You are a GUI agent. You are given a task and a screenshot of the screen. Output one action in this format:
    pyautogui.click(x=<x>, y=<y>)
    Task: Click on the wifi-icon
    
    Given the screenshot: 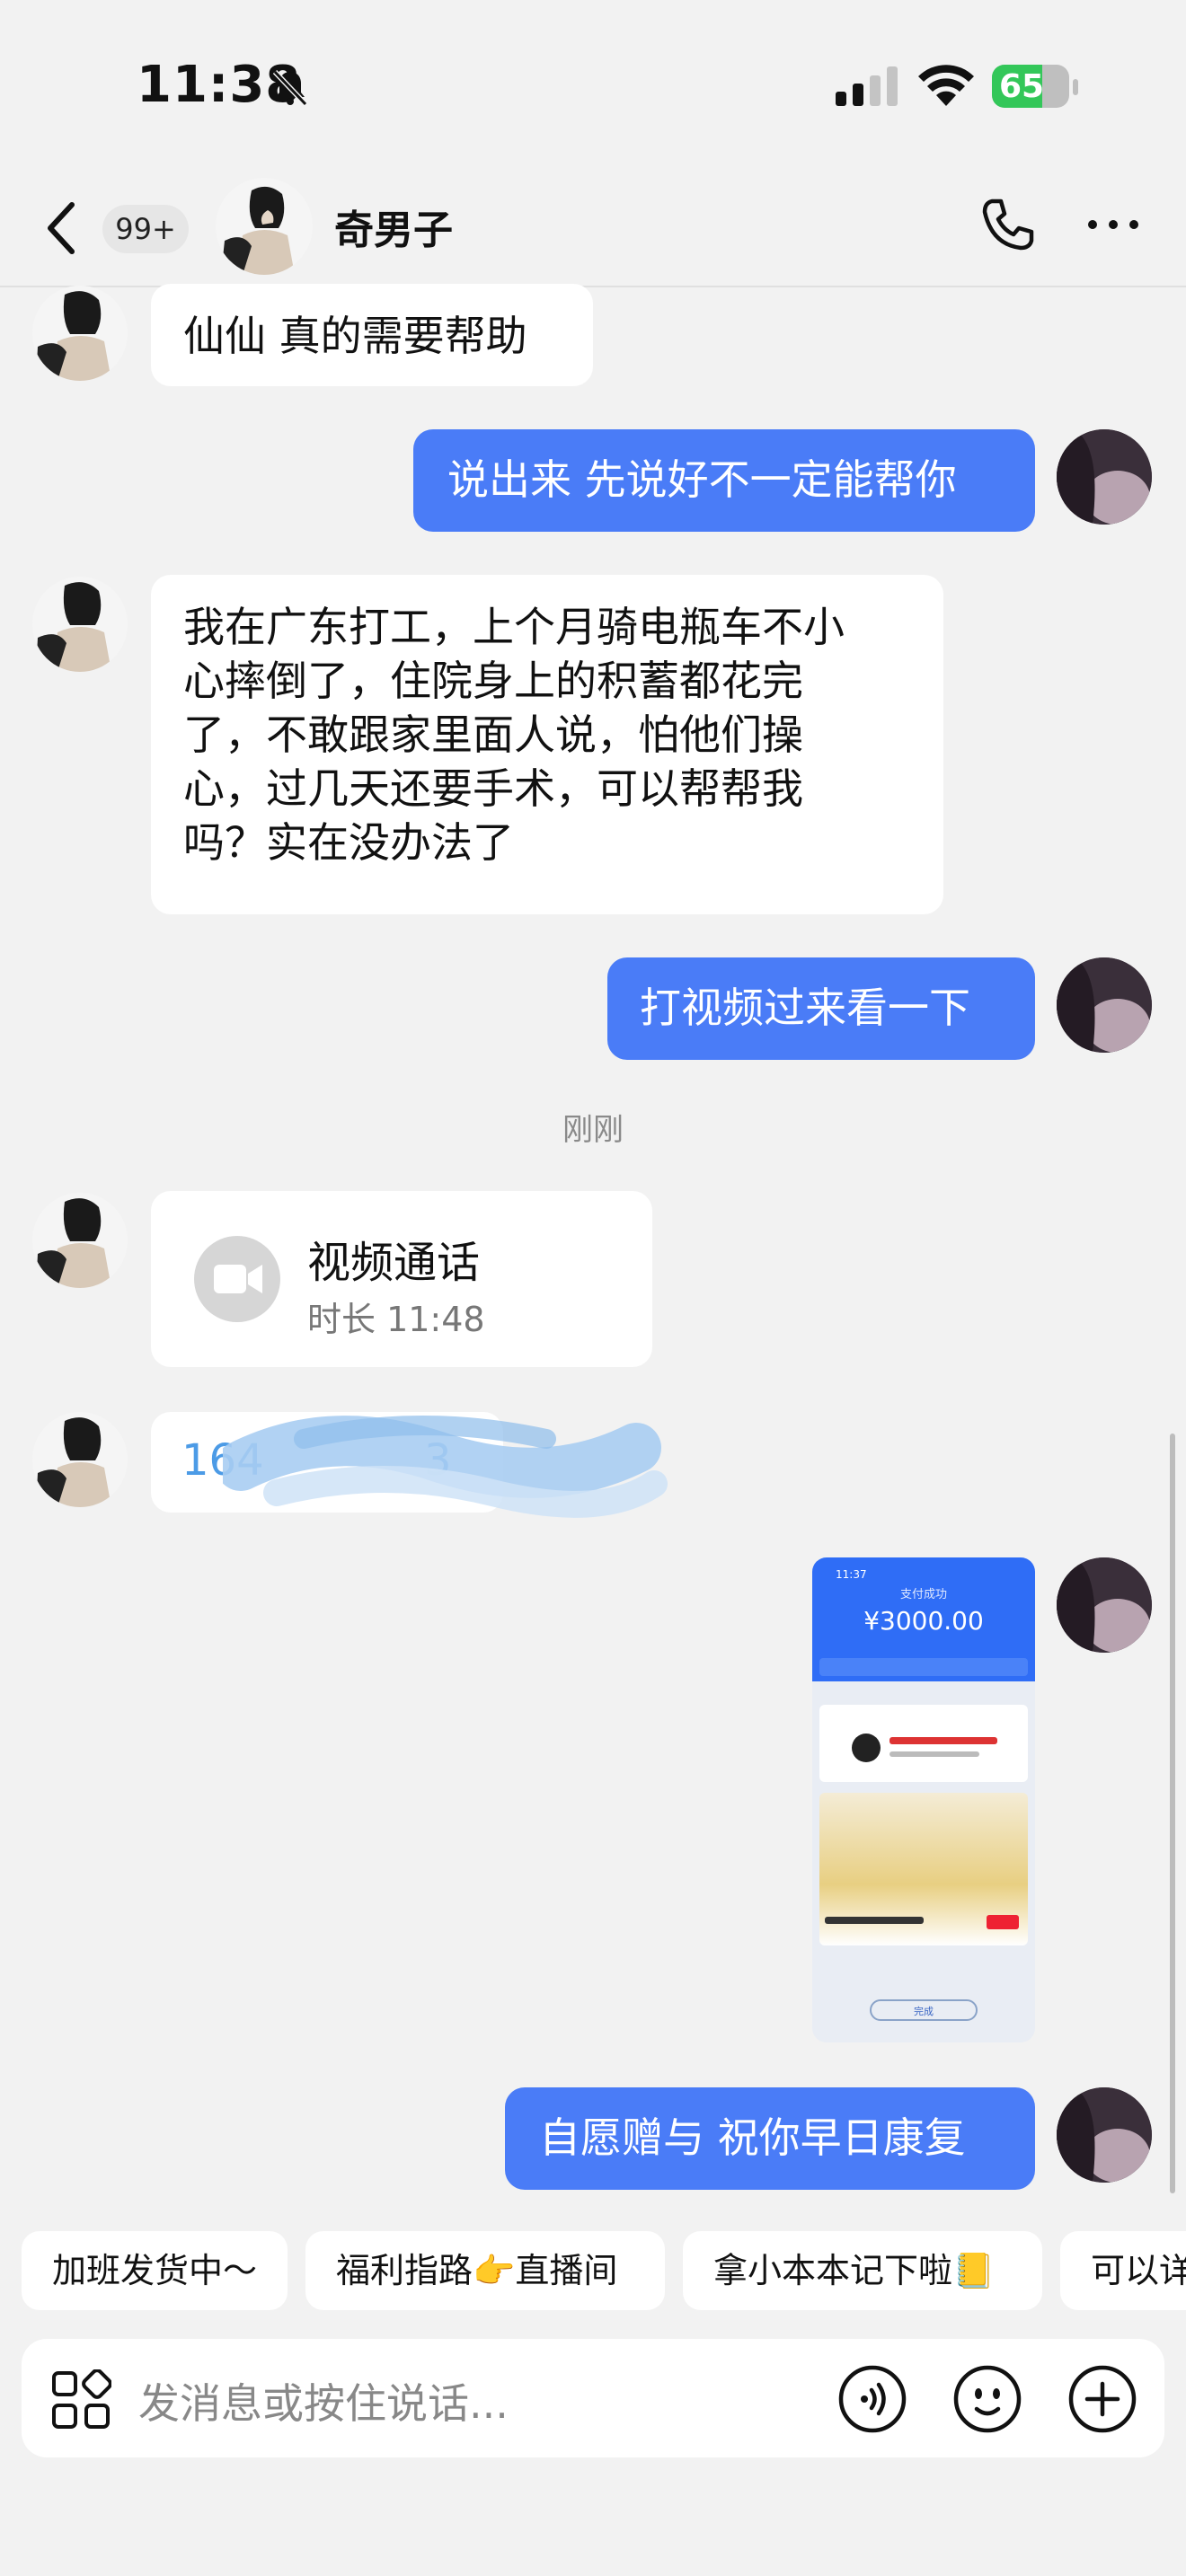 What is the action you would take?
    pyautogui.click(x=946, y=85)
    